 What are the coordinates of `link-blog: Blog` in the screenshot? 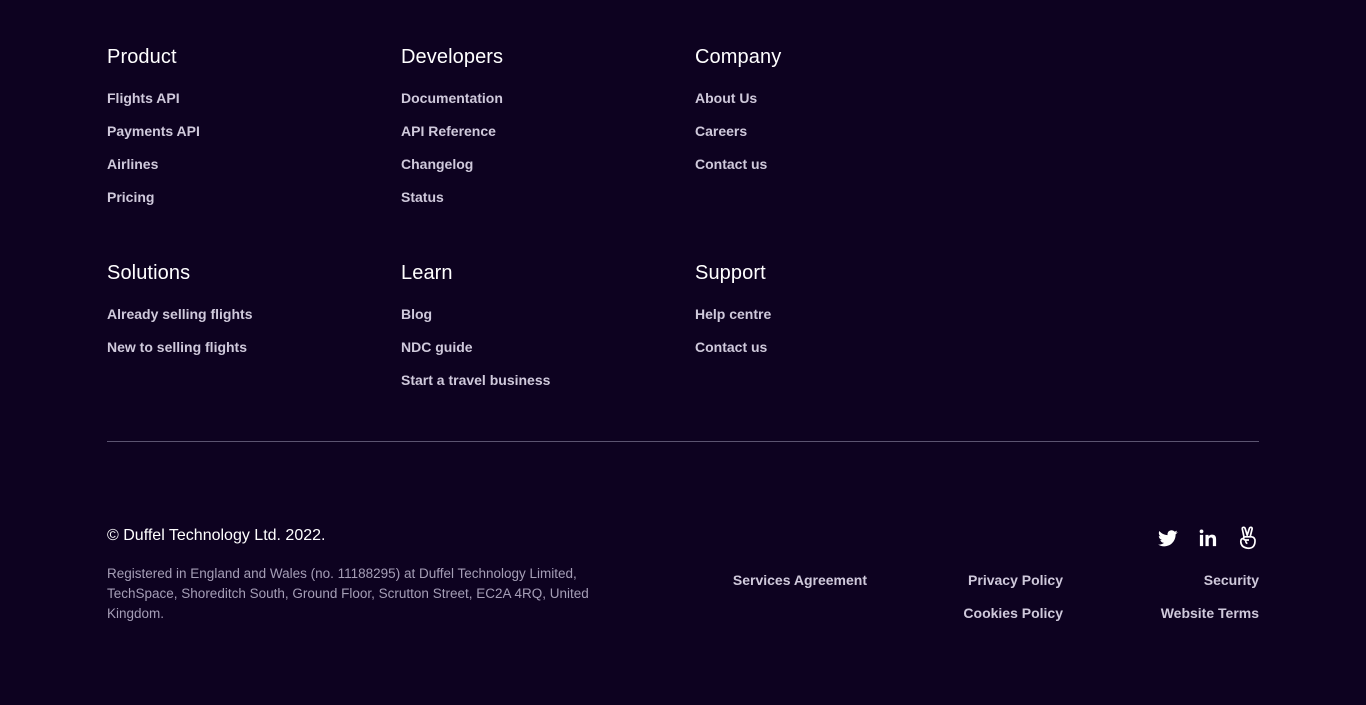 It's located at (416, 314).